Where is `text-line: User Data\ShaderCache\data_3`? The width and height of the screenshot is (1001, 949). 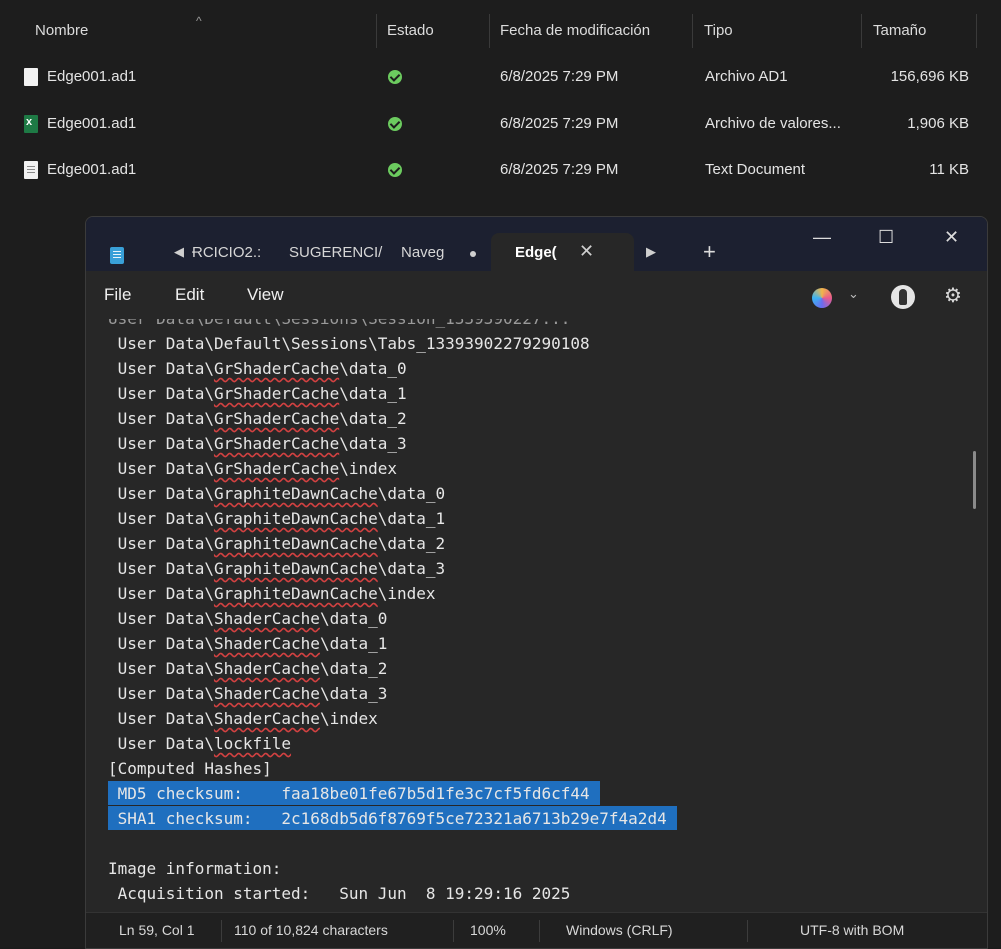 text-line: User Data\ShaderCache\data_3 is located at coordinates (248, 693).